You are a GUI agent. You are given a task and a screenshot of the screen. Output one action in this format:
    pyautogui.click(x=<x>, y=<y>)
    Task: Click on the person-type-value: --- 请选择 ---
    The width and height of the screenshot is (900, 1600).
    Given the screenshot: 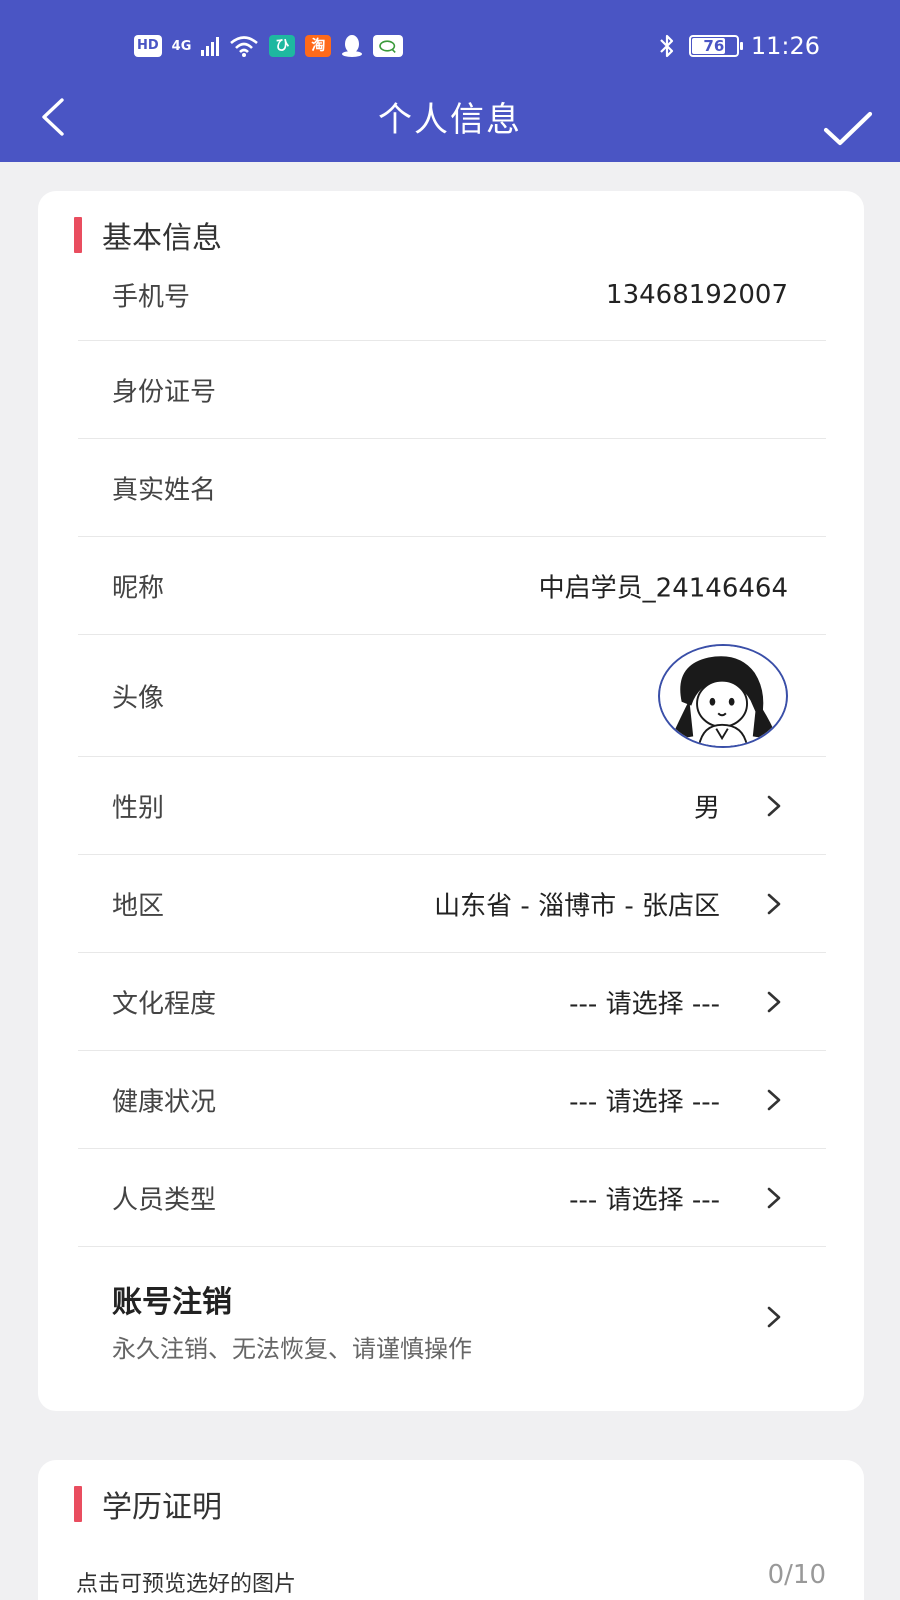 What is the action you would take?
    pyautogui.click(x=644, y=1200)
    